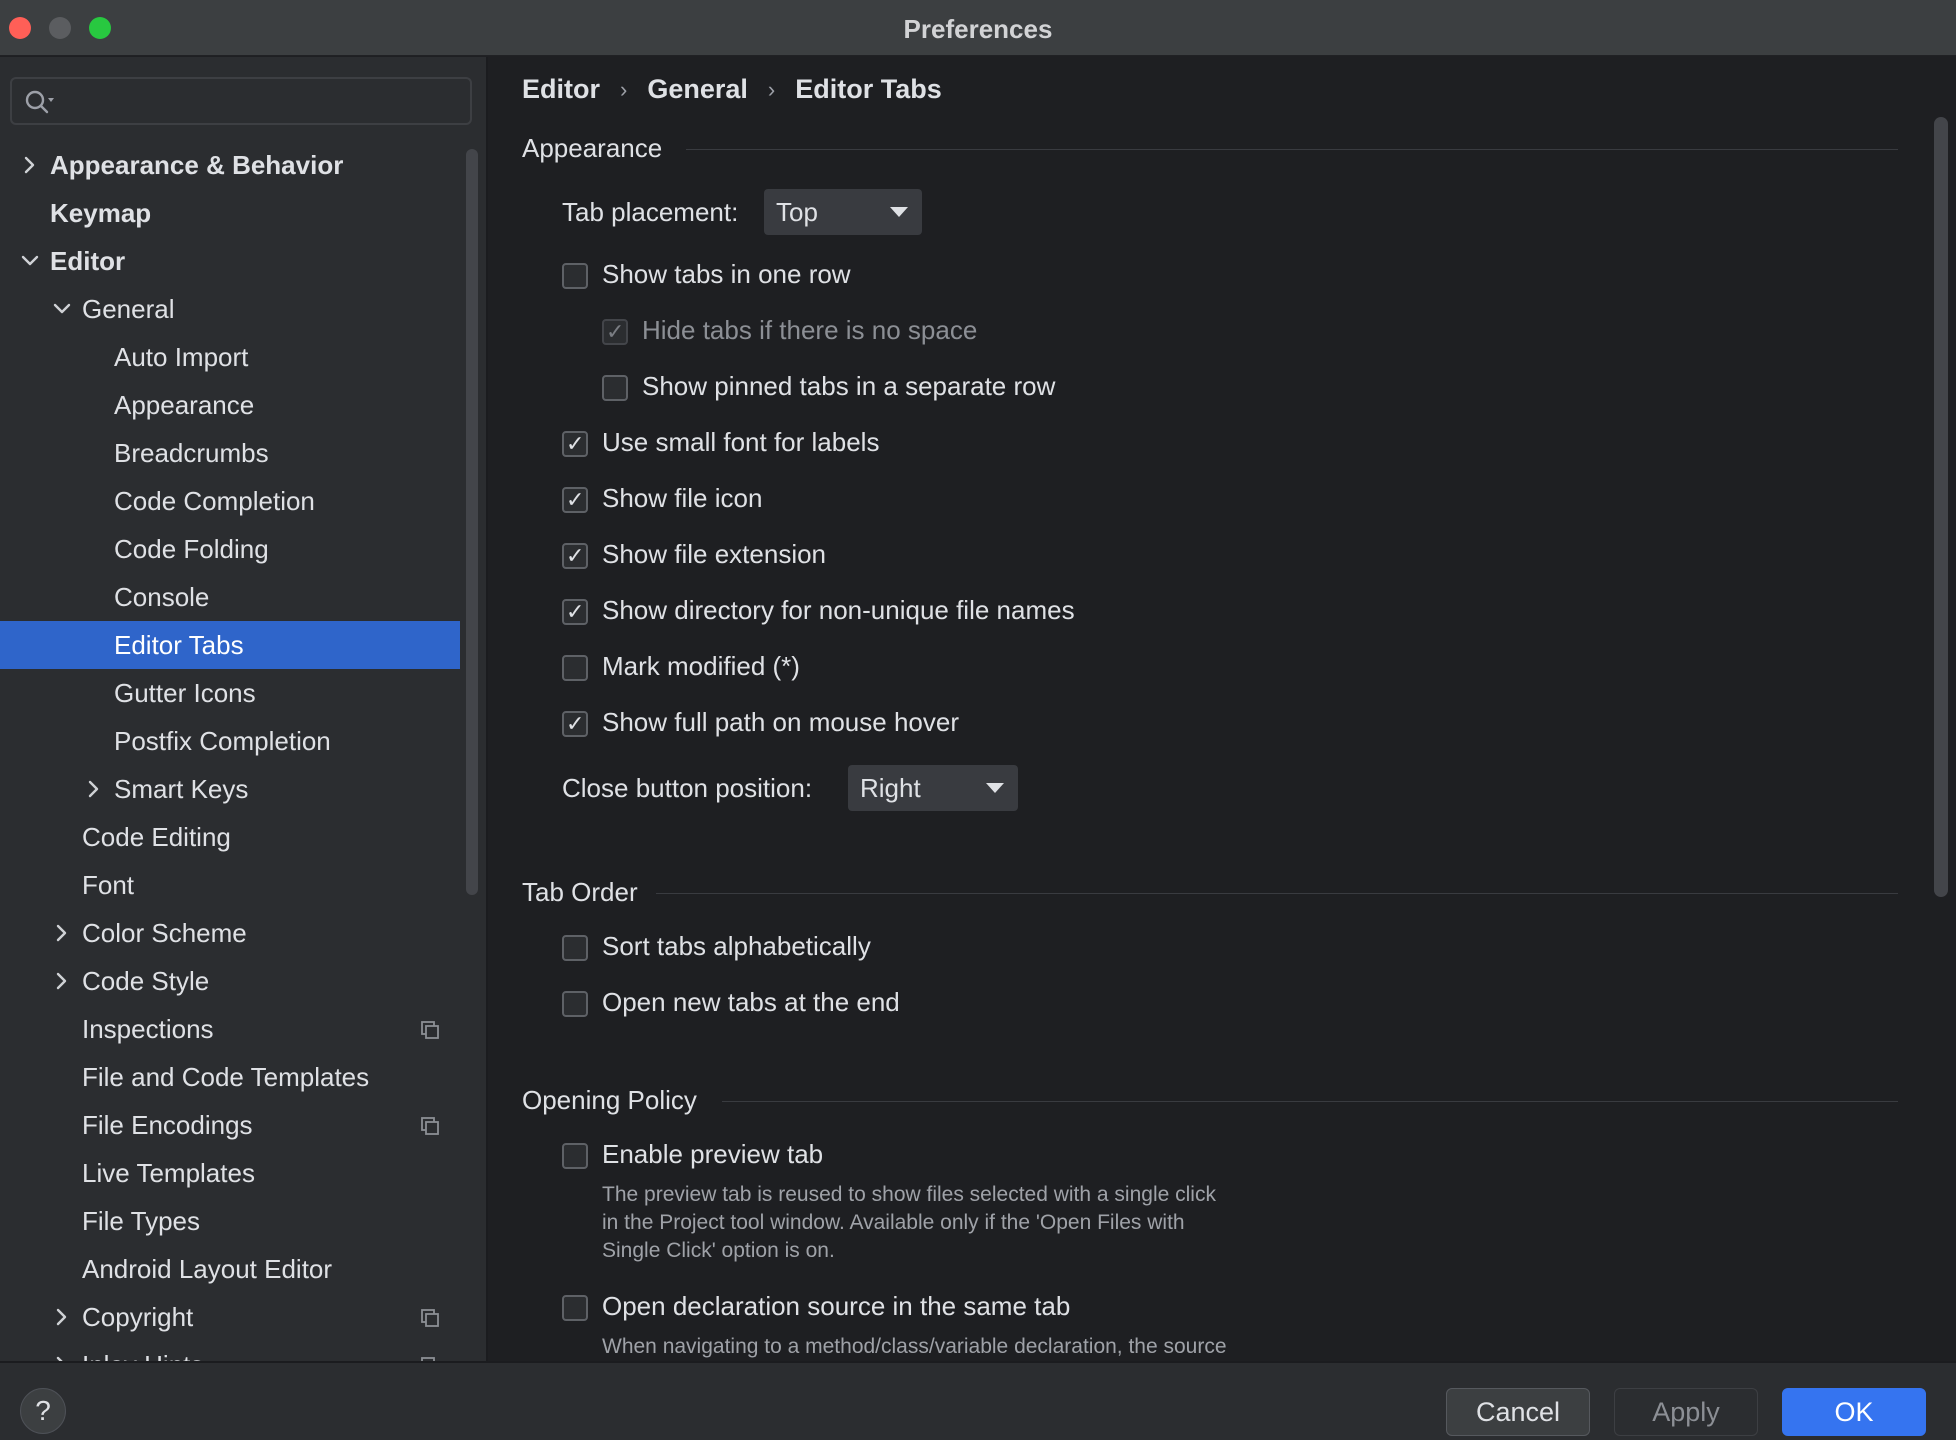 The image size is (1956, 1440). Describe the element at coordinates (88, 261) in the screenshot. I see `sidebar-item-label: Editor` at that location.